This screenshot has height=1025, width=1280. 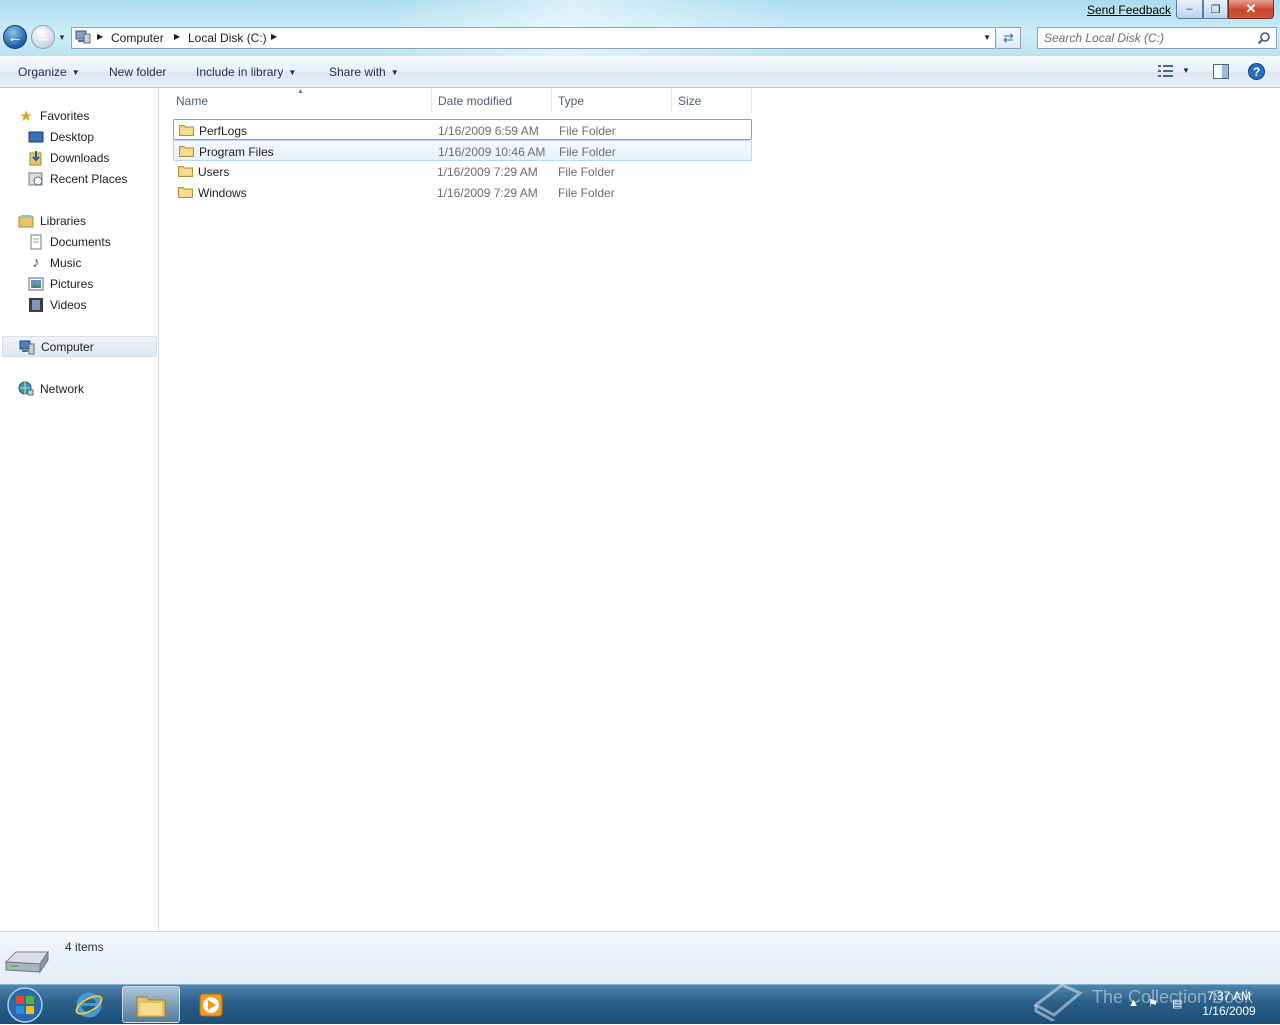 I want to click on restore-icon: ❐, so click(x=1215, y=9).